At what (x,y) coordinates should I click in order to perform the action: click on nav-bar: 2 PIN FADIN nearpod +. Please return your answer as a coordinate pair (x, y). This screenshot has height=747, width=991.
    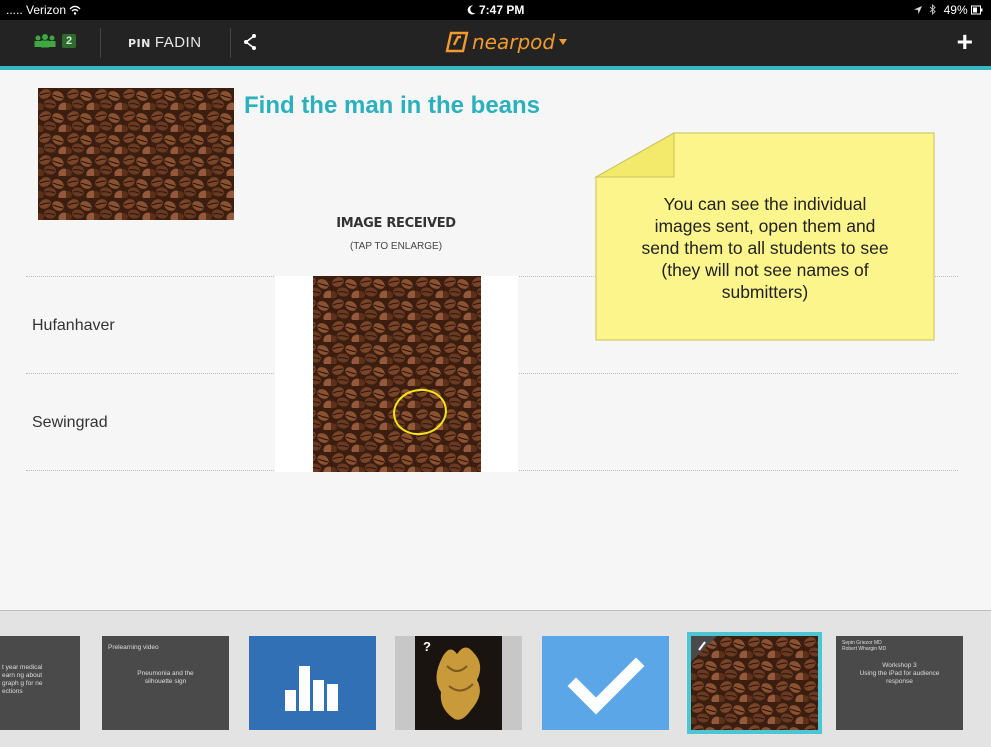
    Looking at the image, I should click on (495, 45).